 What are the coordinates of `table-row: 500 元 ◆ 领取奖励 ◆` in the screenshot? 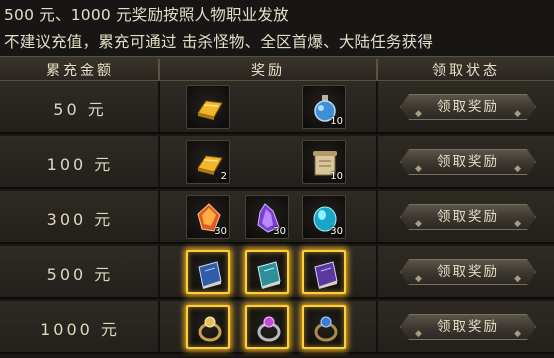 It's located at (277, 272).